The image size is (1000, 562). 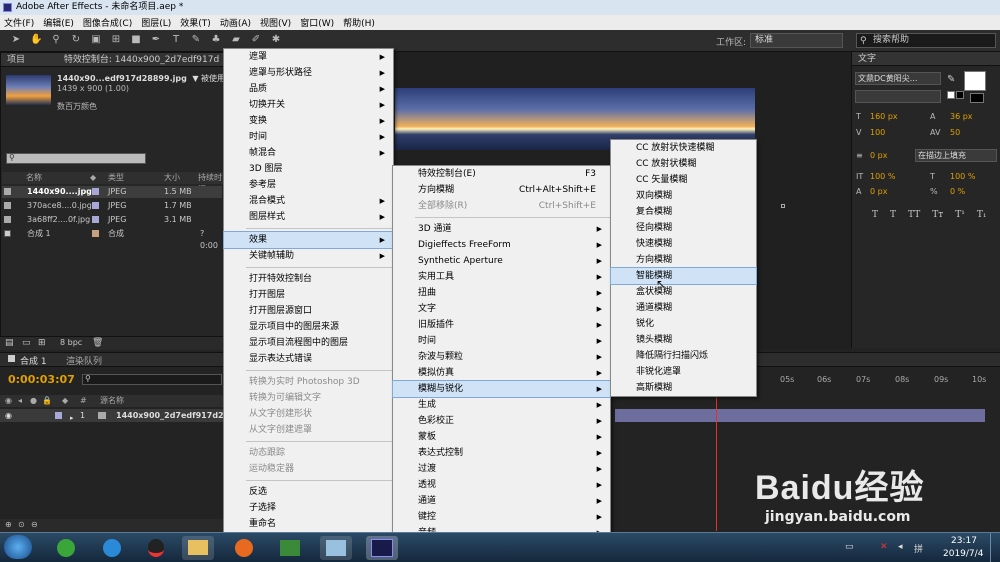 I want to click on delete-icon: 🗑, so click(x=97, y=343).